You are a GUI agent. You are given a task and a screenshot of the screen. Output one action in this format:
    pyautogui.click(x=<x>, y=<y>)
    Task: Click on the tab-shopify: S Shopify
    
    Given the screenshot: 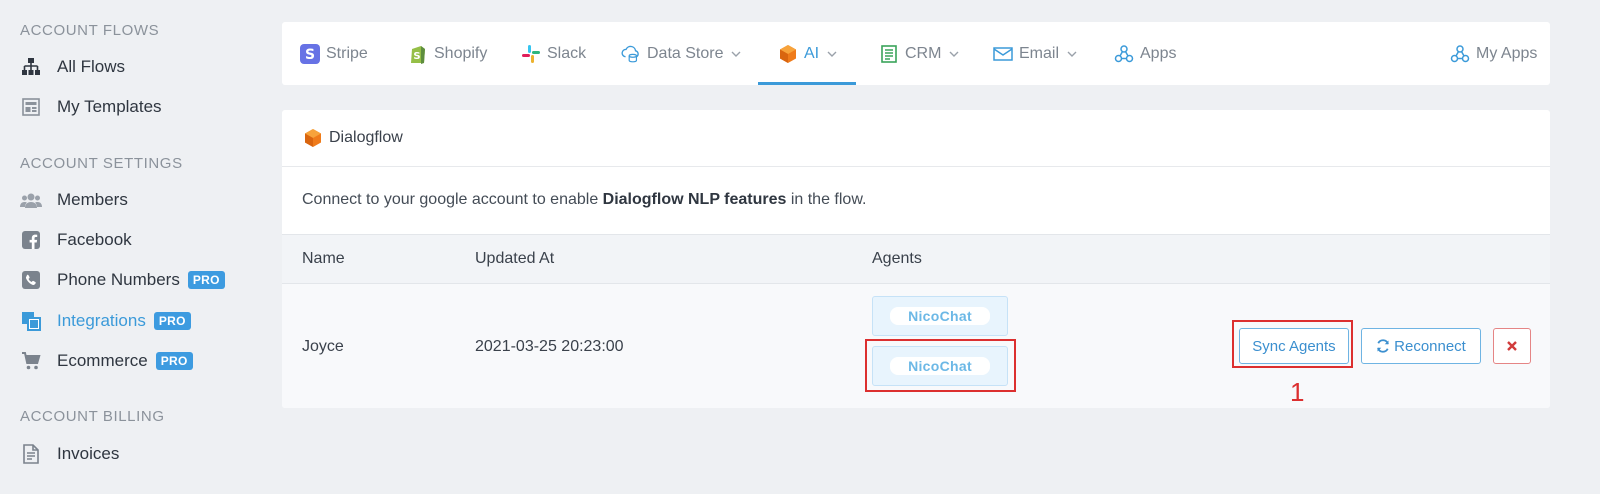 What is the action you would take?
    pyautogui.click(x=447, y=53)
    